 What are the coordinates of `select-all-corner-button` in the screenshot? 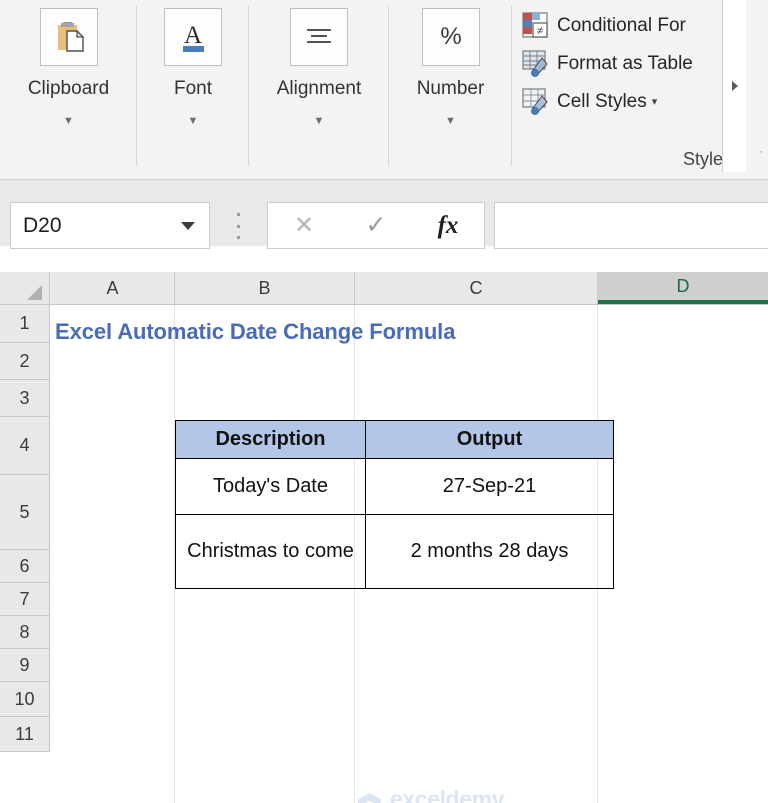 It's located at (25, 288).